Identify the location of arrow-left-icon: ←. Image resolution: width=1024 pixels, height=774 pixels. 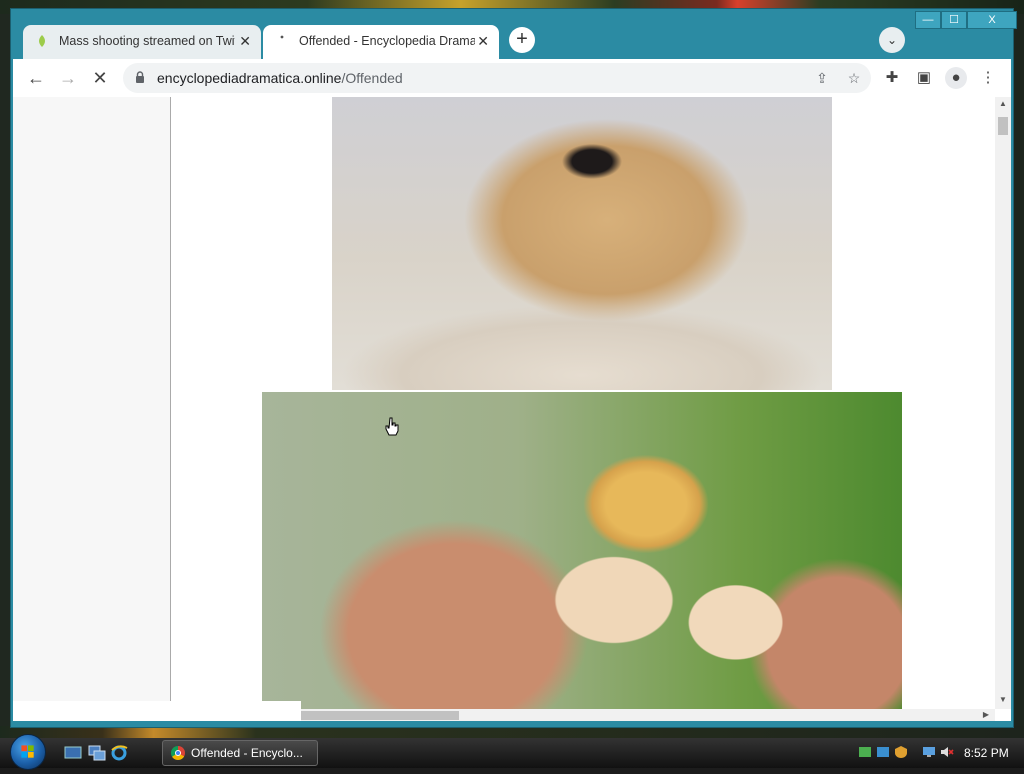
(36, 78).